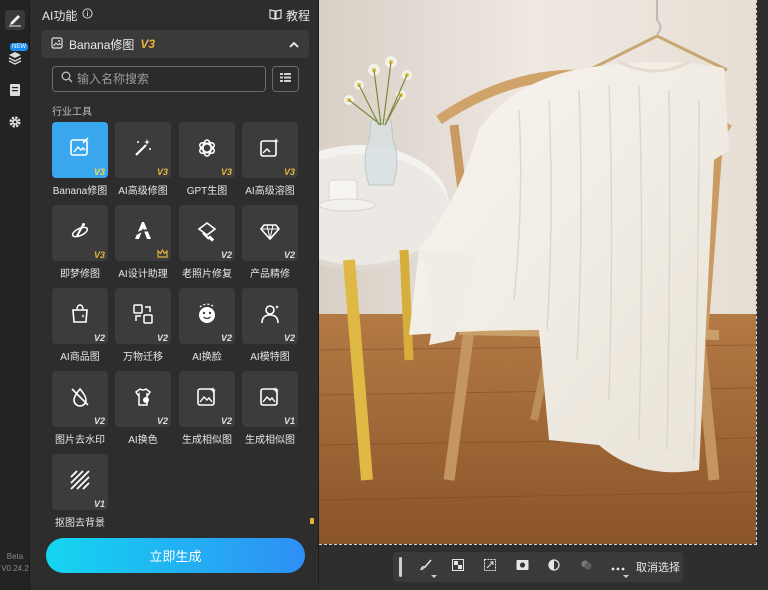 The image size is (768, 590). What do you see at coordinates (57, 44) in the screenshot?
I see `image-icon` at bounding box center [57, 44].